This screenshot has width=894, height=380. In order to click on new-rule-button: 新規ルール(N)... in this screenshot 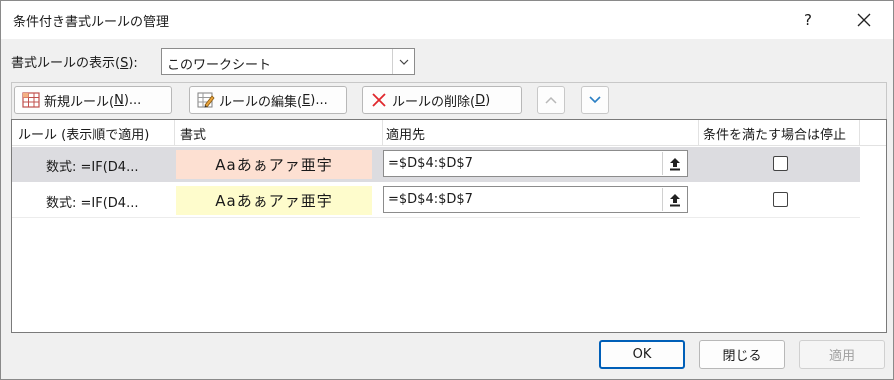, I will do `click(93, 100)`.